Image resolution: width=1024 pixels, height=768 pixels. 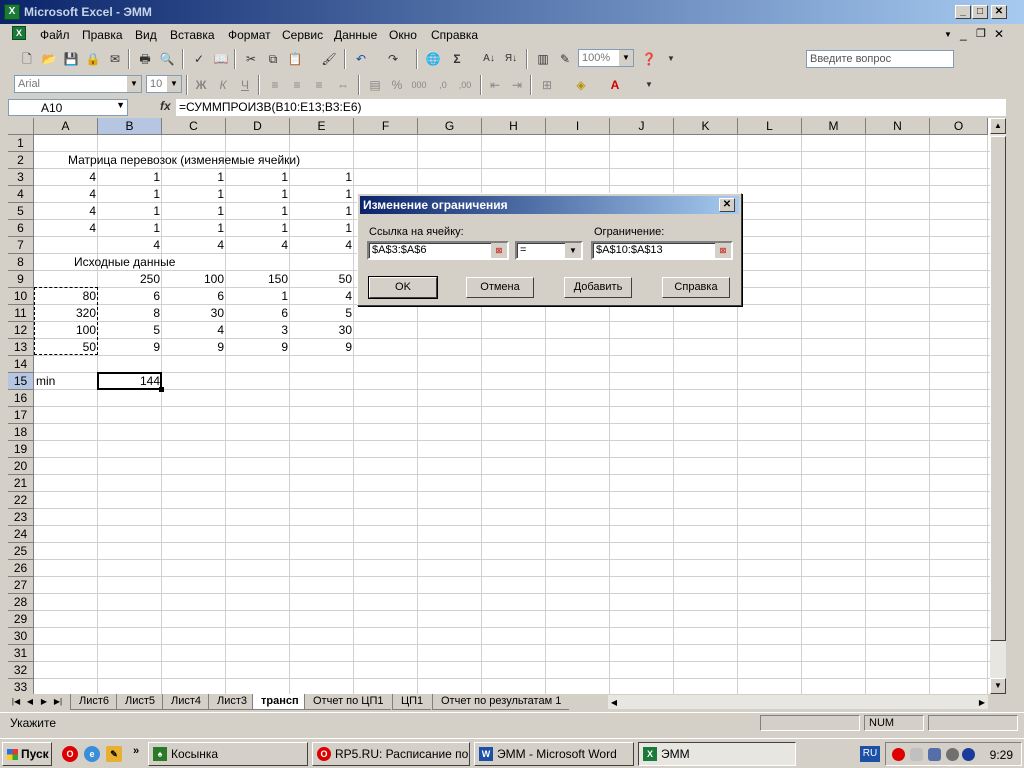 I want to click on menu-format: Формат, so click(x=249, y=35).